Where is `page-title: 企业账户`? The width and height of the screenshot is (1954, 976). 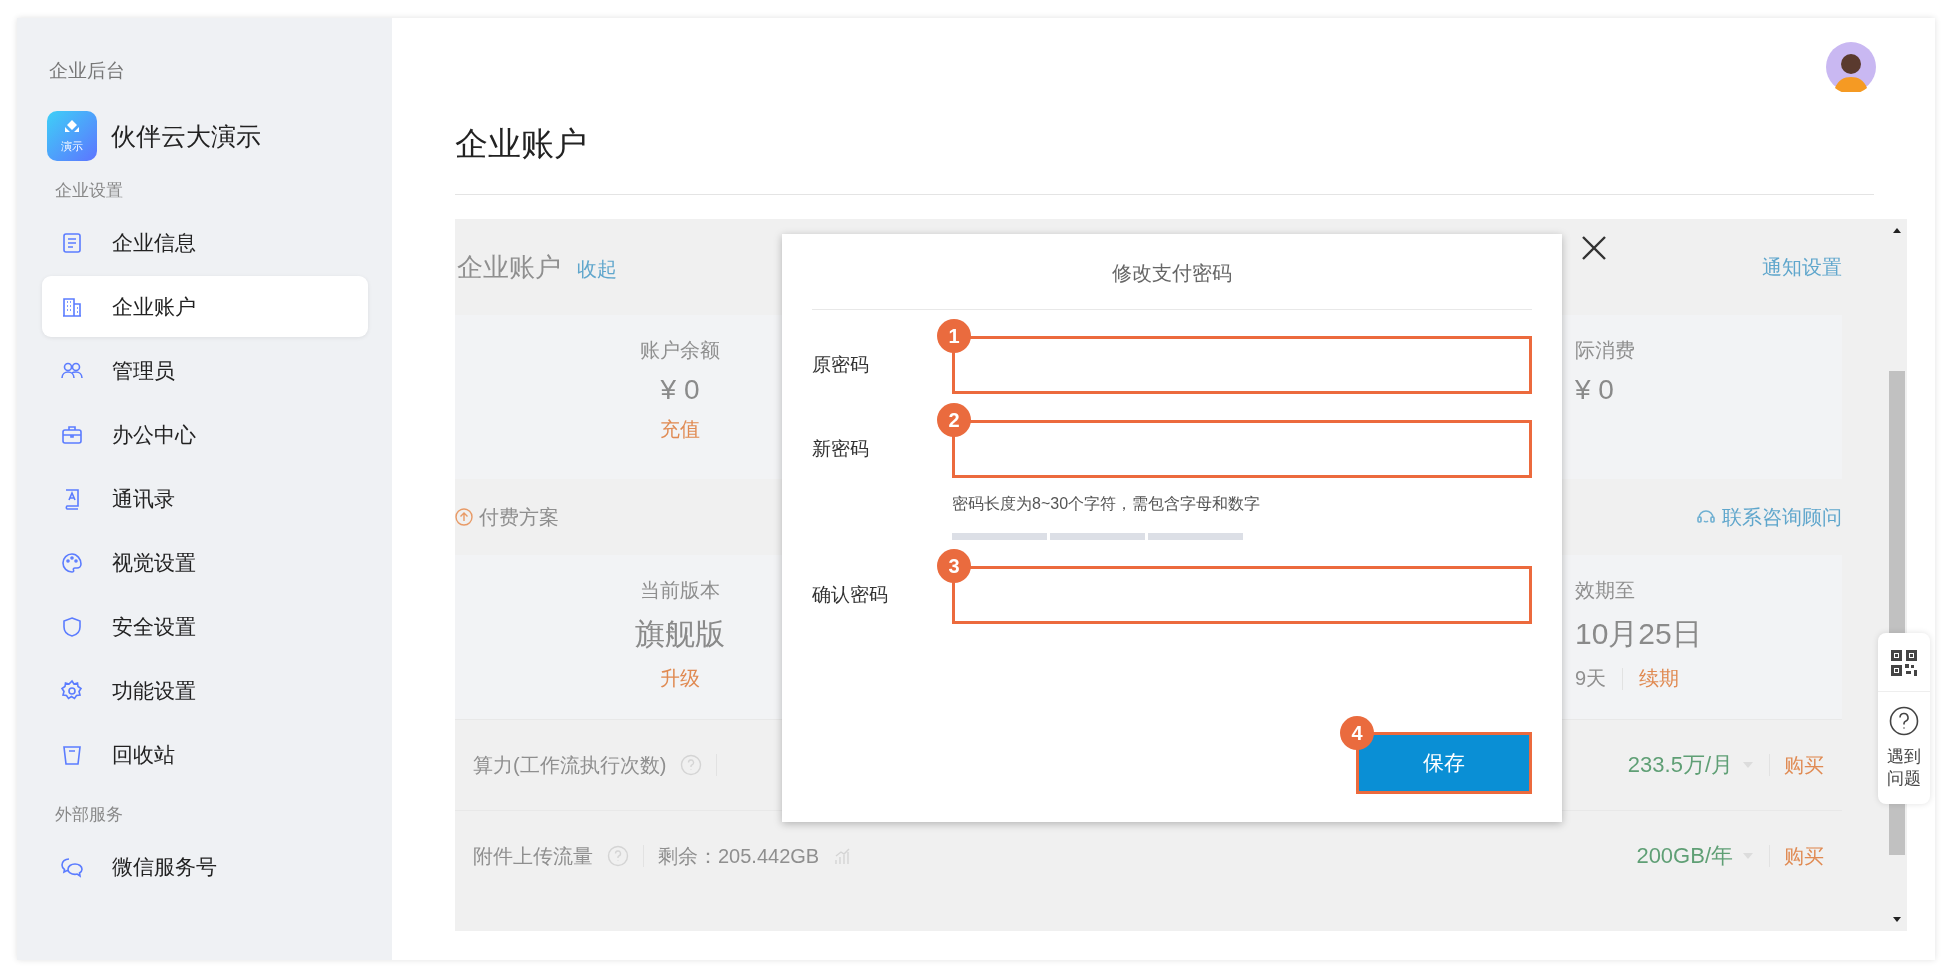 page-title: 企业账户 is located at coordinates (521, 144).